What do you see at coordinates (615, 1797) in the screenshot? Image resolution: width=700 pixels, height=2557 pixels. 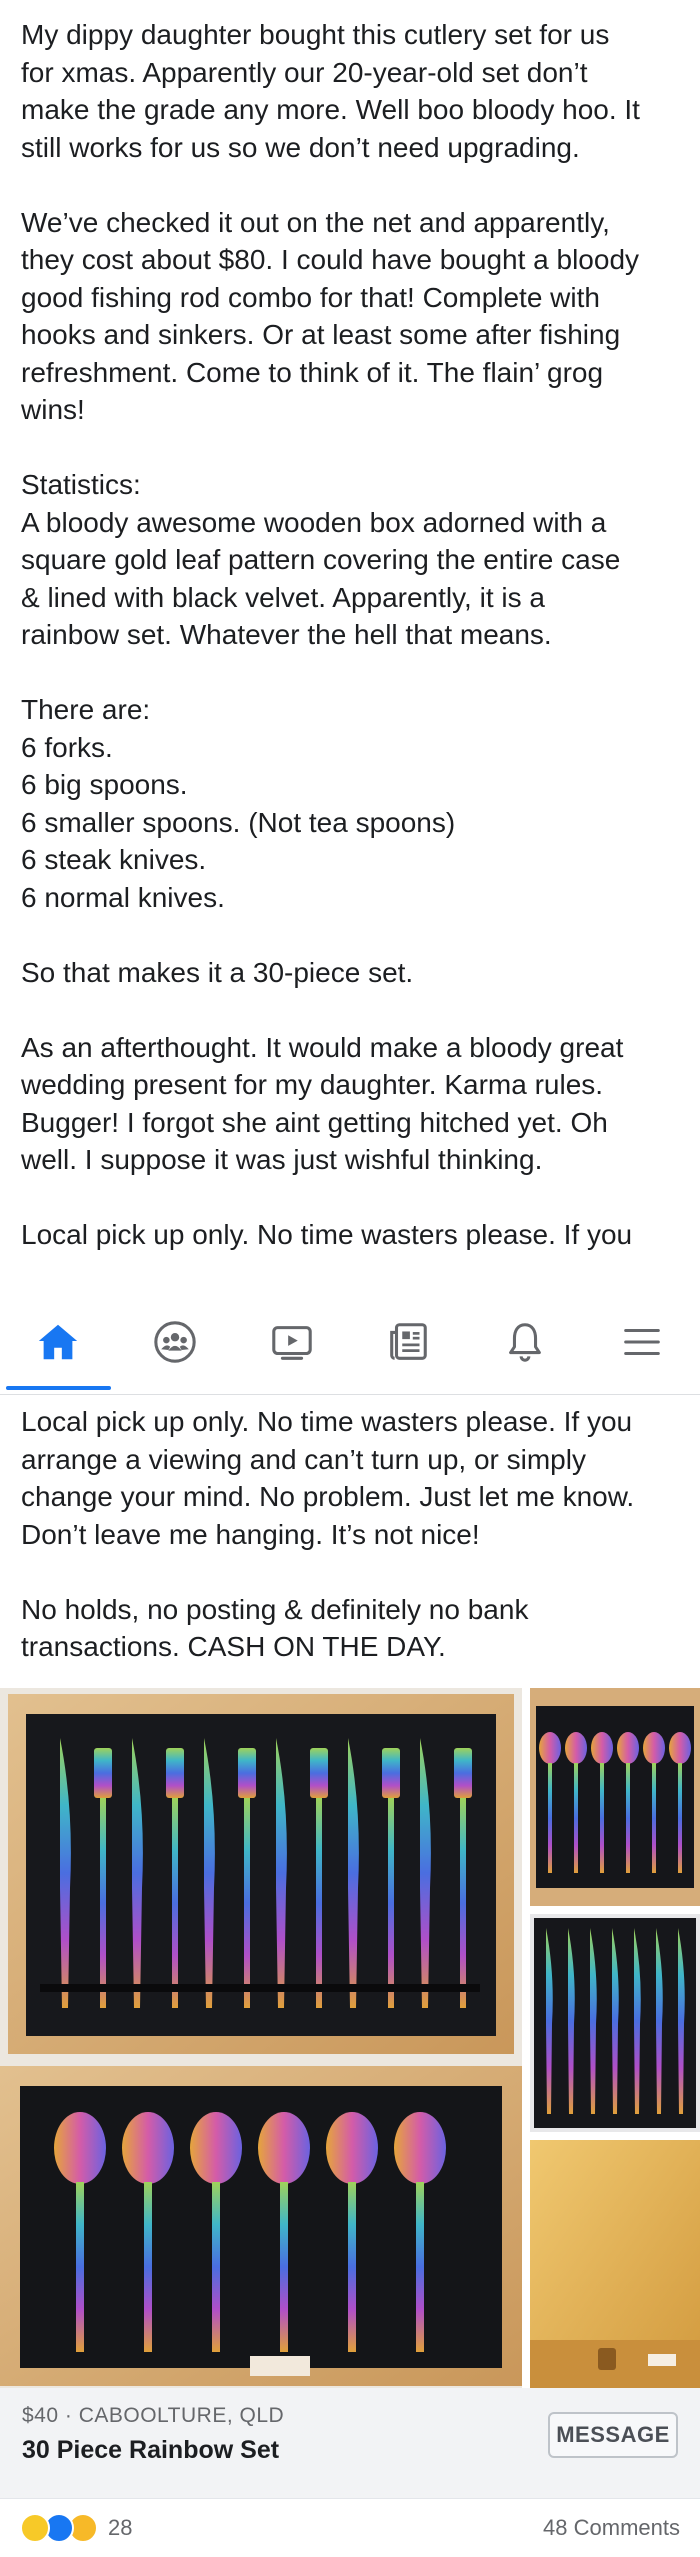 I see `spoons-photo` at bounding box center [615, 1797].